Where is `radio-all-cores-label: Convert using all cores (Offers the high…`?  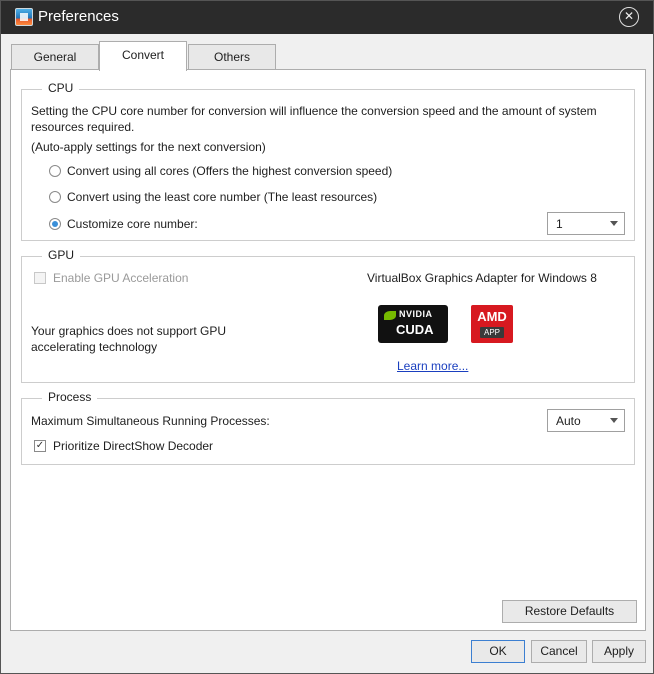 radio-all-cores-label: Convert using all cores (Offers the high… is located at coordinates (229, 171).